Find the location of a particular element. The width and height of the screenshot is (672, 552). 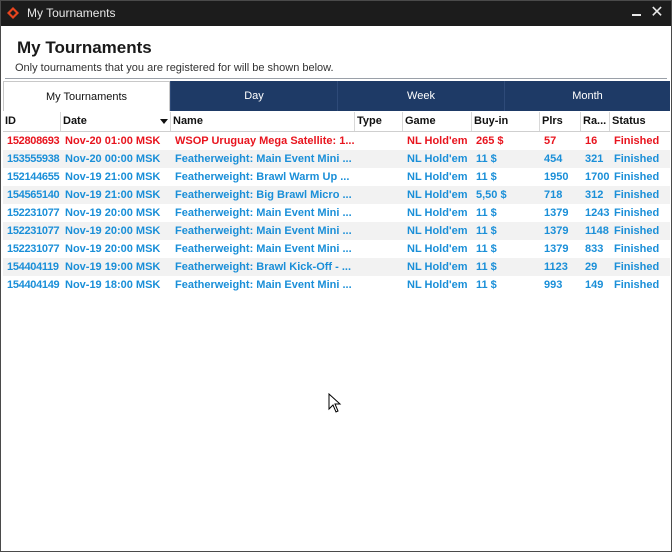

column-header-buyin: Buy-in is located at coordinates (506, 121).